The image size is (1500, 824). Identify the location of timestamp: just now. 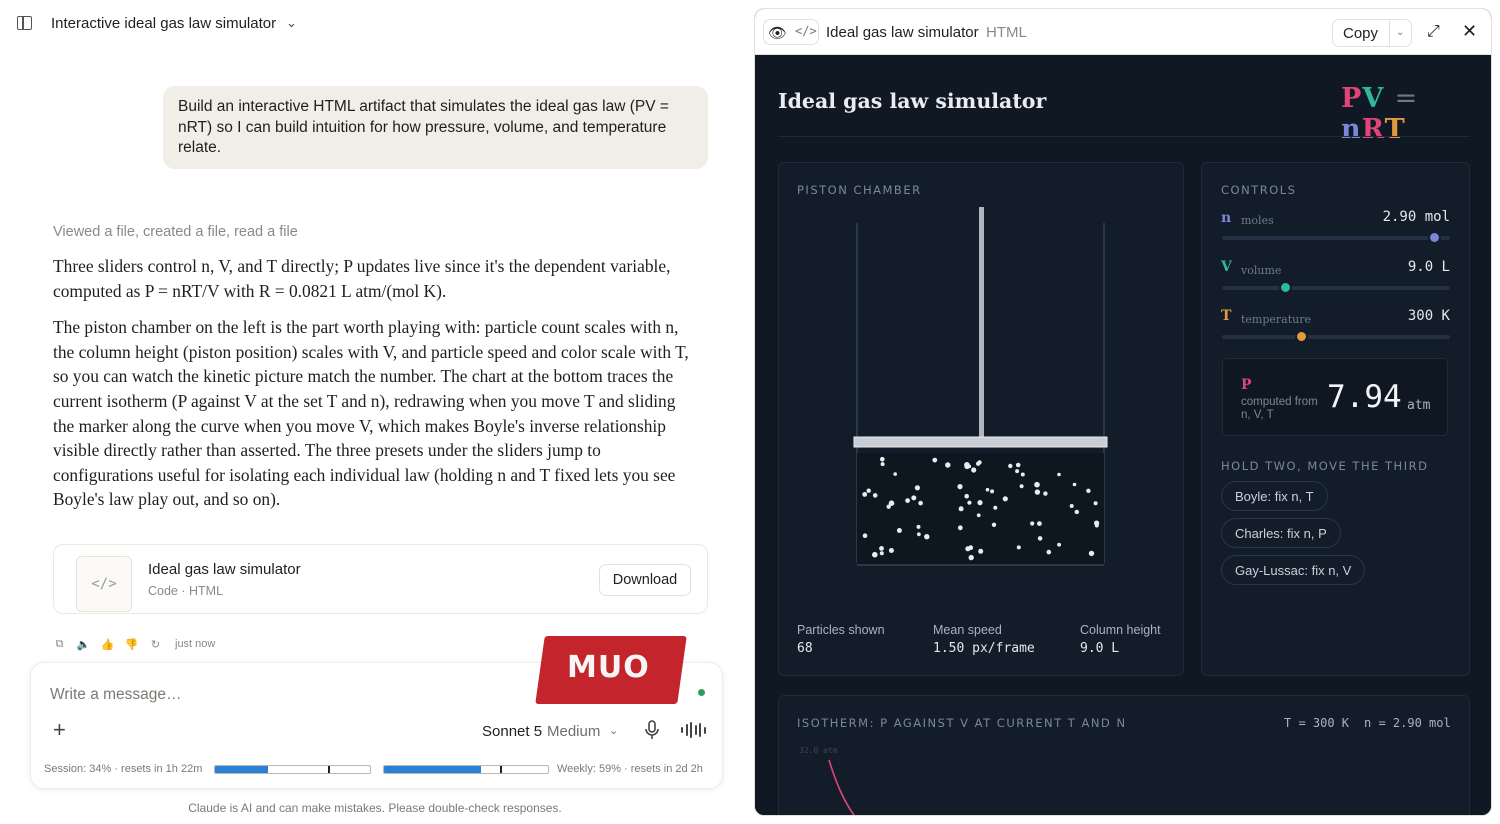
(195, 644).